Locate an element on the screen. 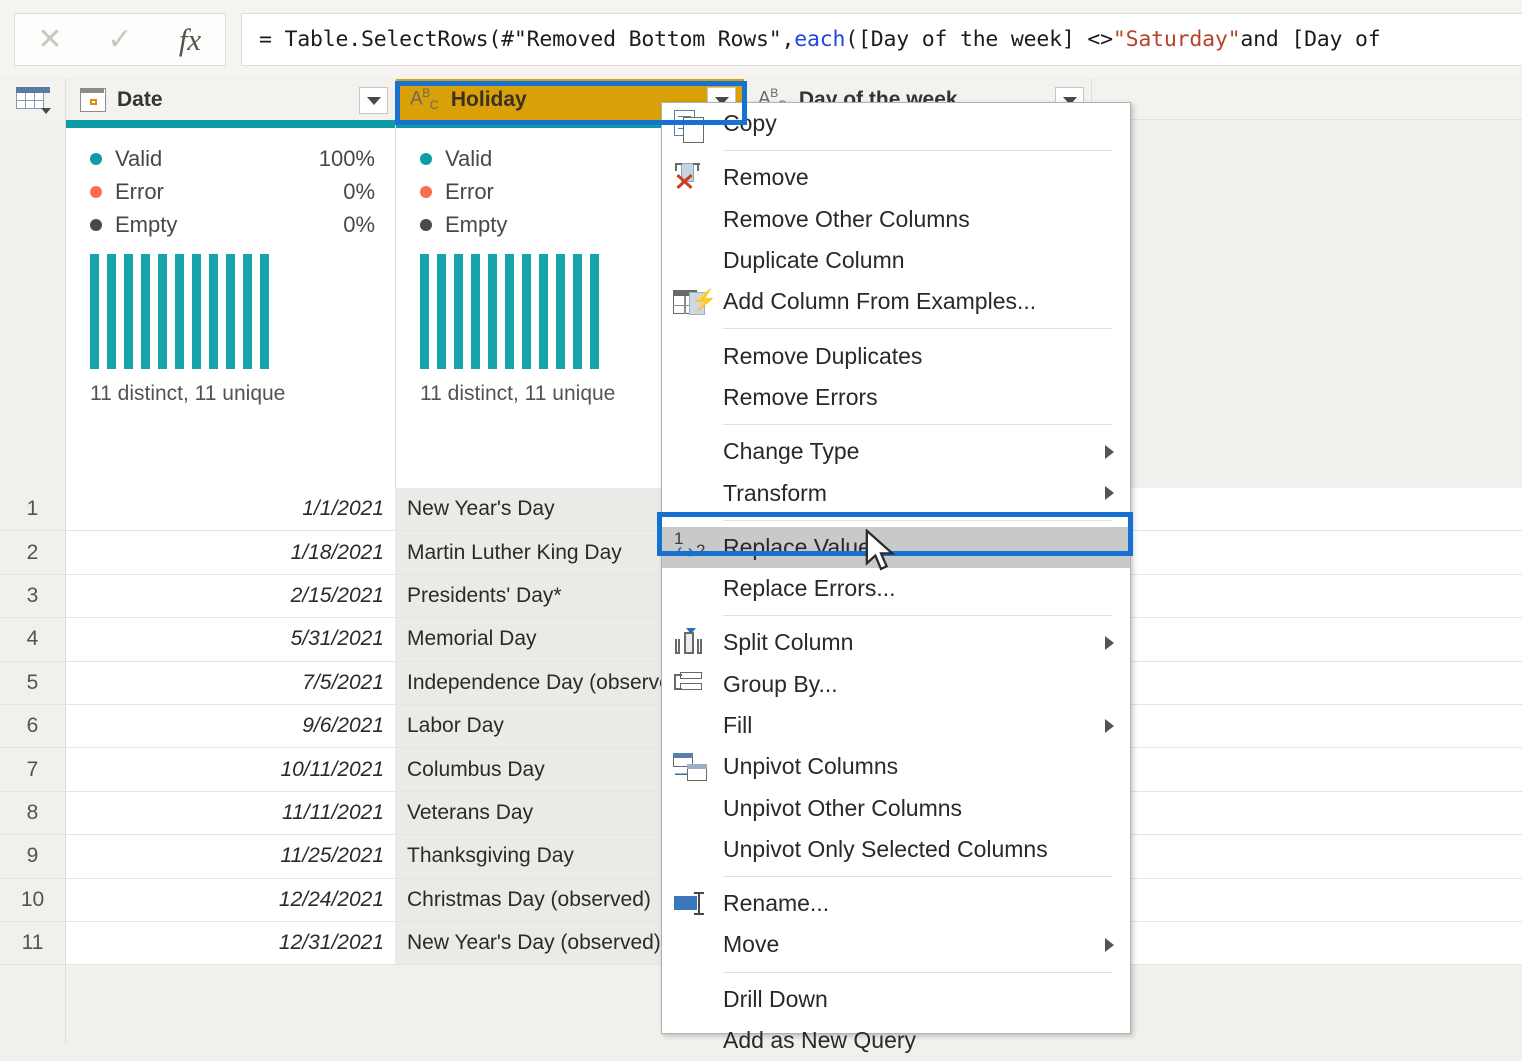 This screenshot has width=1522, height=1061. column-header-date: Date is located at coordinates (231, 99).